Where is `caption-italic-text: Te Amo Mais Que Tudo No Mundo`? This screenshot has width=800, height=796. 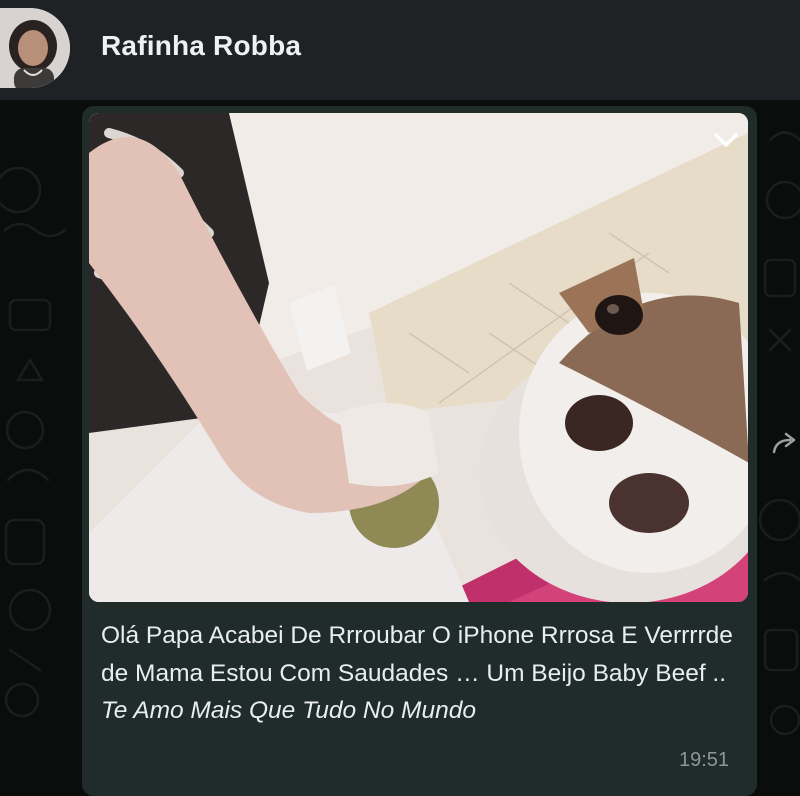 caption-italic-text: Te Amo Mais Que Tudo No Mundo is located at coordinates (288, 710).